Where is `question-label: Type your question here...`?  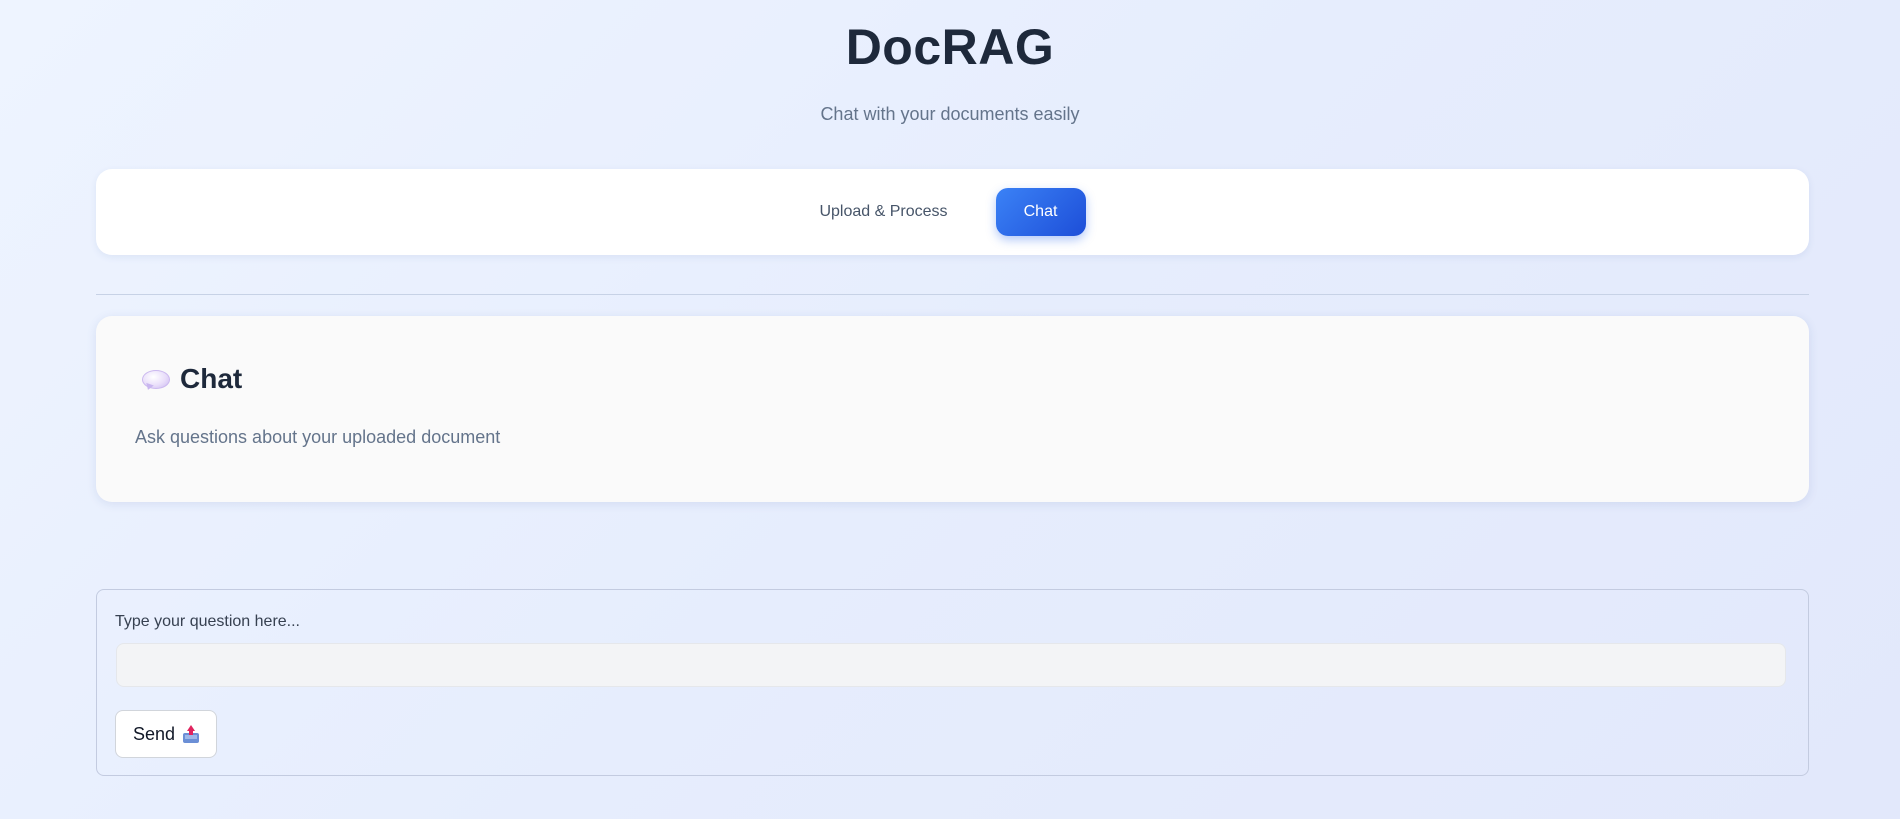
question-label: Type your question here... is located at coordinates (207, 621).